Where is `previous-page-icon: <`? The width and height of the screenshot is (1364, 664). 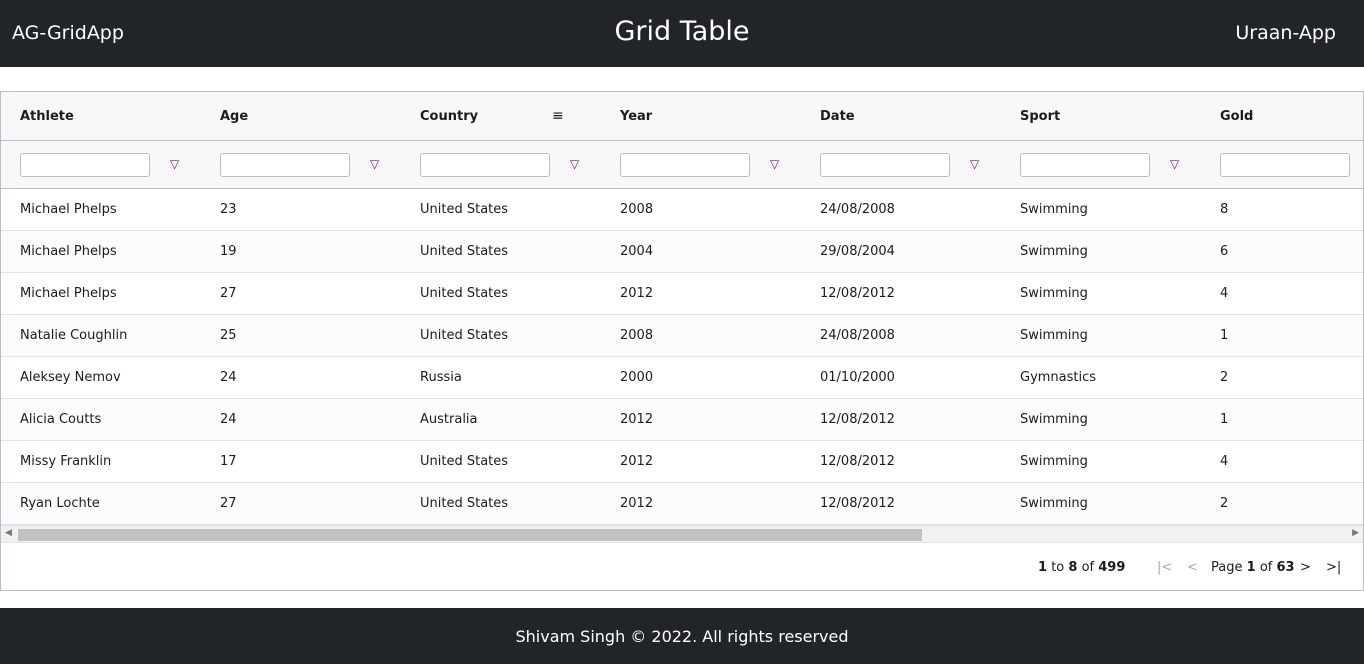 previous-page-icon: < is located at coordinates (1192, 567).